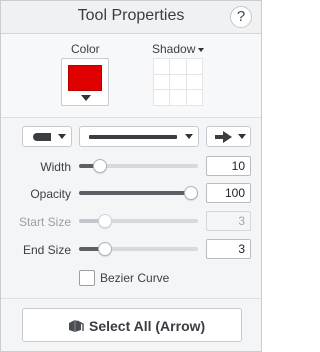  Describe the element at coordinates (138, 166) in the screenshot. I see `width-slider` at that location.